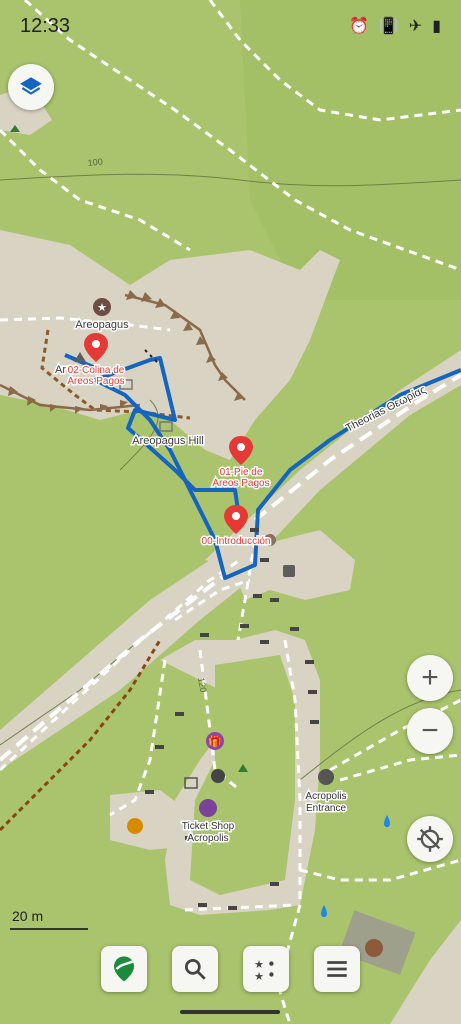 The height and width of the screenshot is (1024, 461). What do you see at coordinates (215, 741) in the screenshot?
I see `gift-glyph: 🎁` at bounding box center [215, 741].